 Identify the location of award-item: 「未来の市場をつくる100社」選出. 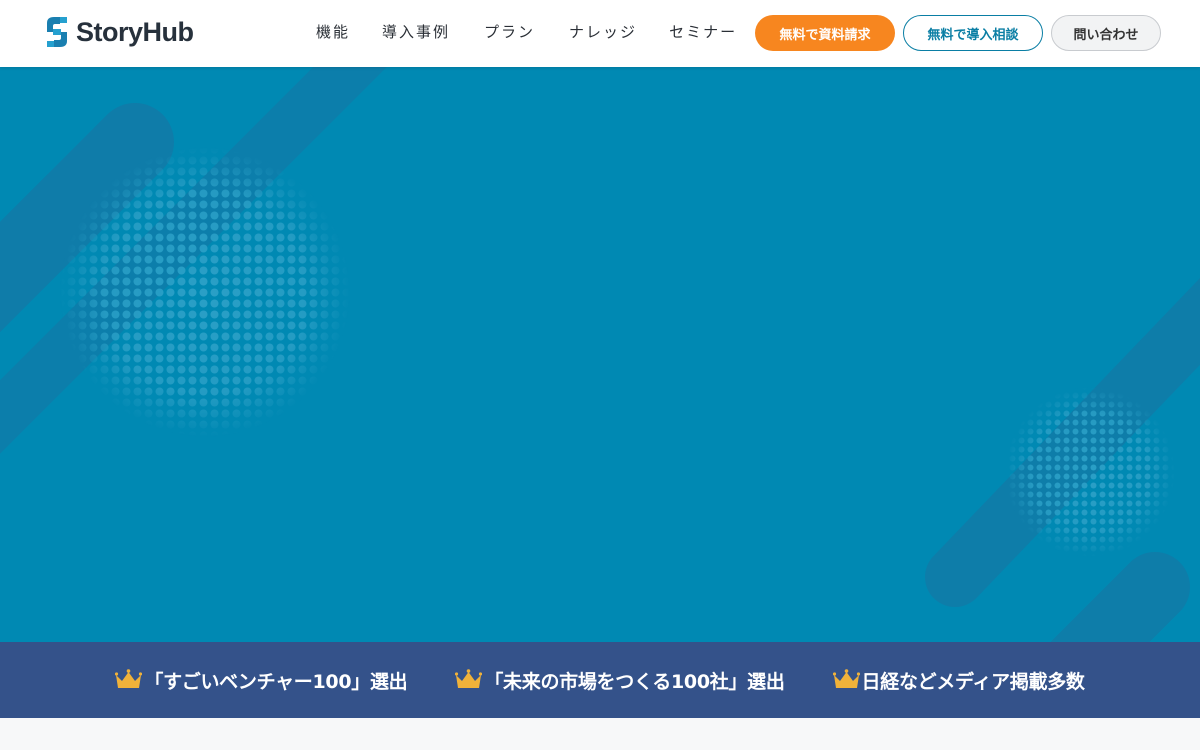
(620, 680).